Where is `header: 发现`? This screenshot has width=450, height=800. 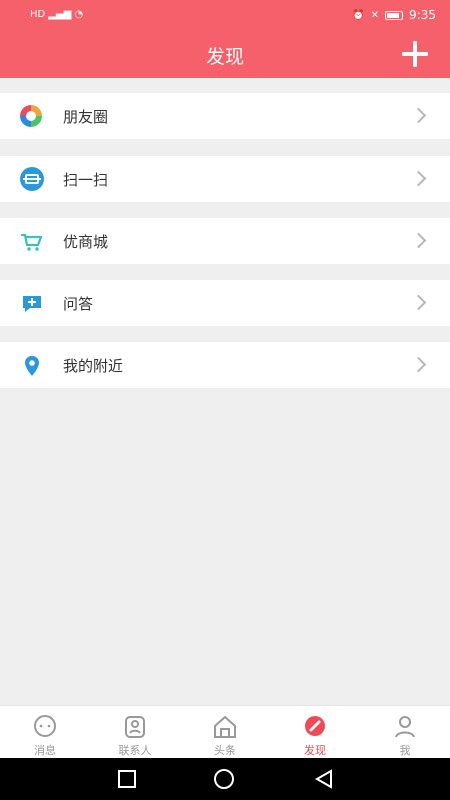
header: 发现 is located at coordinates (225, 54).